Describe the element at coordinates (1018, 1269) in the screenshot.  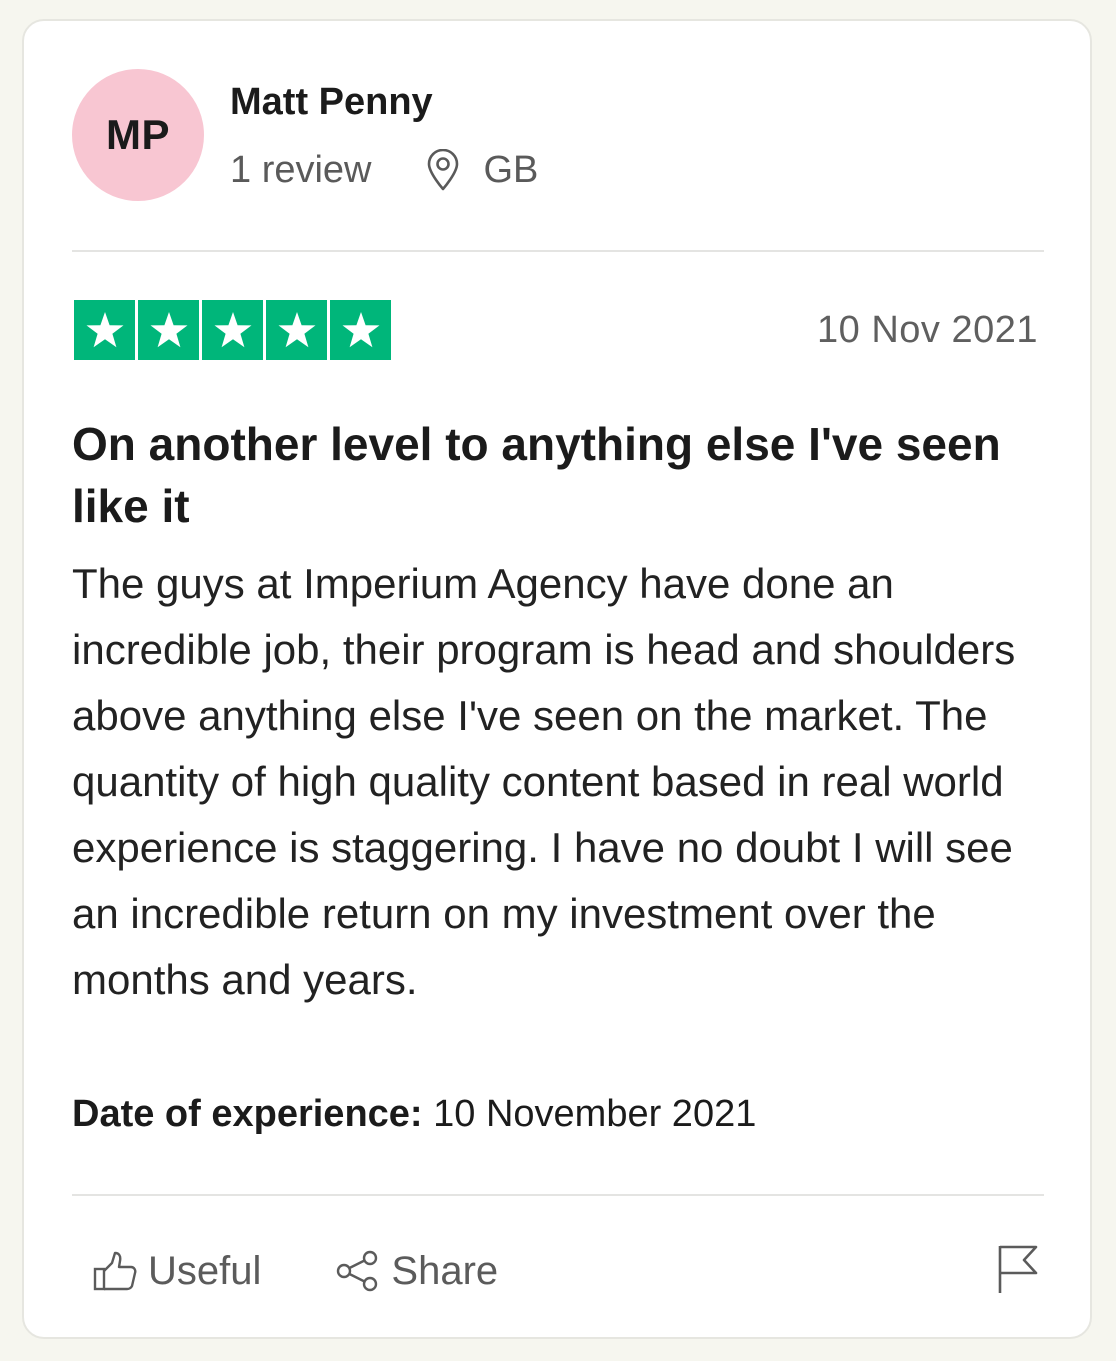
I see `flag-icon` at that location.